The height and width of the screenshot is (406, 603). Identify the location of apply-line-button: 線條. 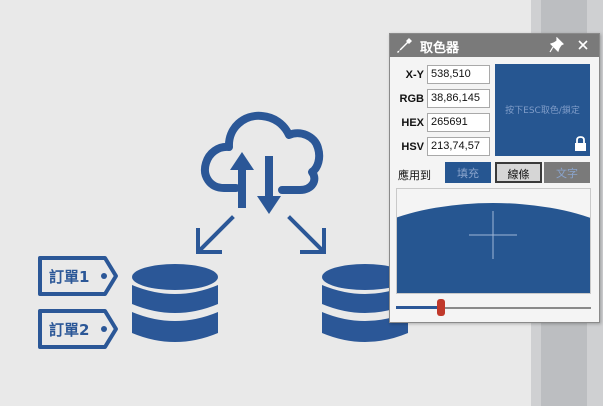
(518, 172).